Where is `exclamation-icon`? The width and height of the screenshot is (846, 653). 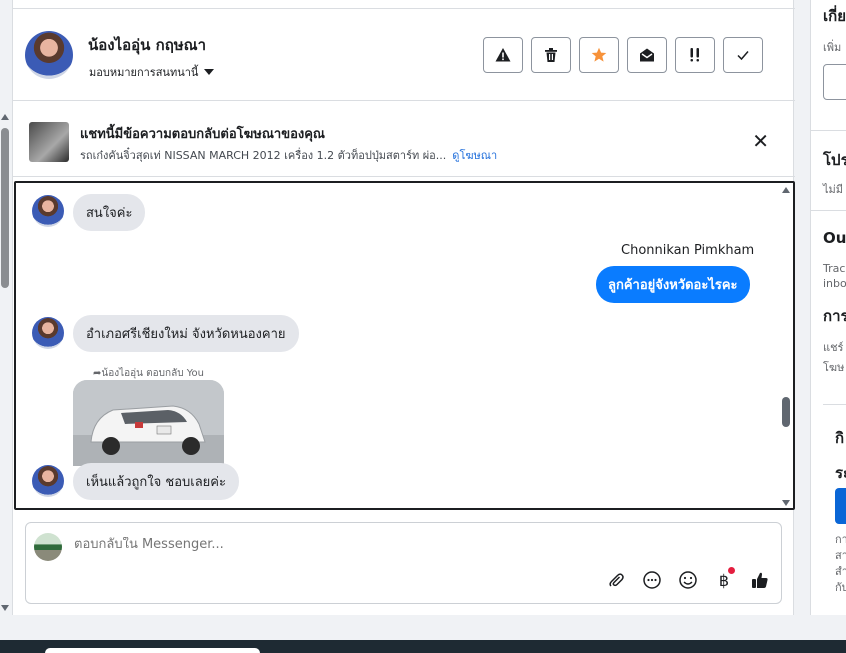 exclamation-icon is located at coordinates (694, 55).